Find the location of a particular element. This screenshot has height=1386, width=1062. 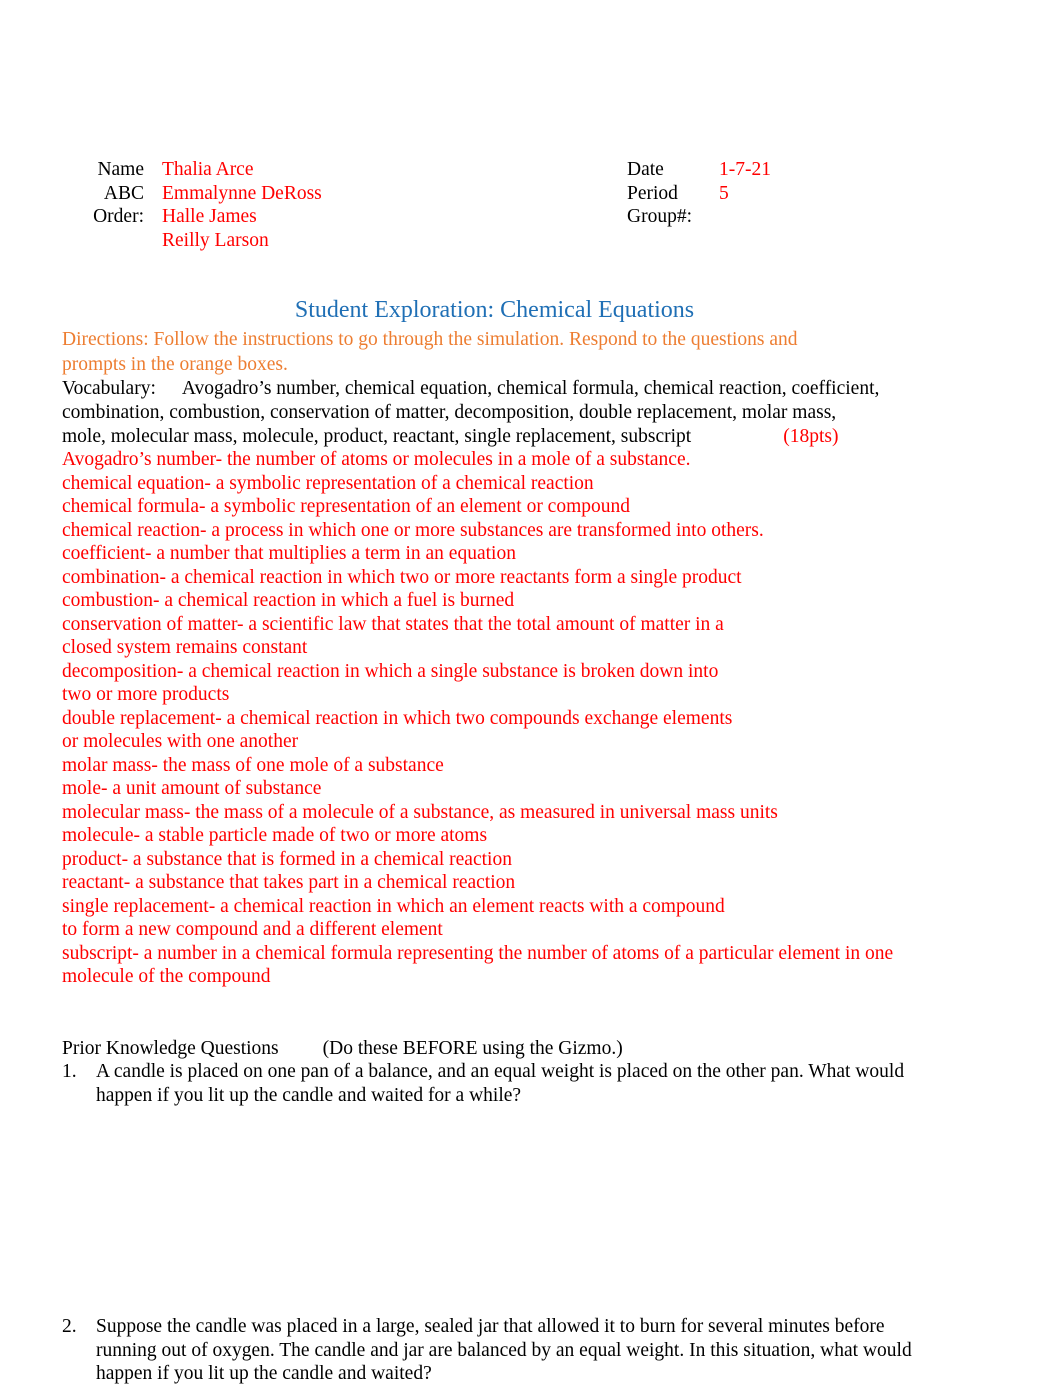

period-value: 5 is located at coordinates (724, 193).